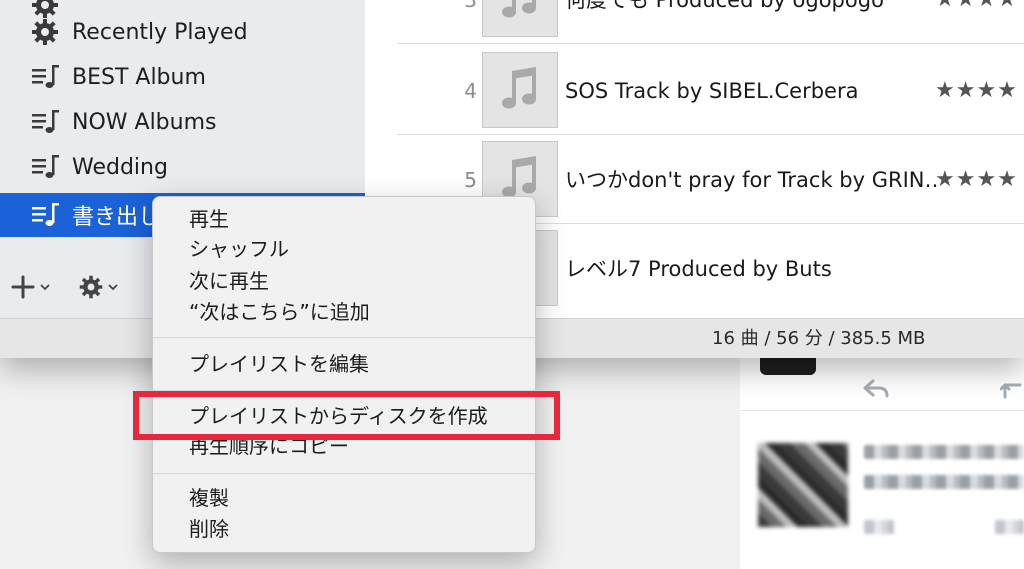 The height and width of the screenshot is (569, 1024). Describe the element at coordinates (209, 529) in the screenshot. I see `menu-item-delete: 削除` at that location.